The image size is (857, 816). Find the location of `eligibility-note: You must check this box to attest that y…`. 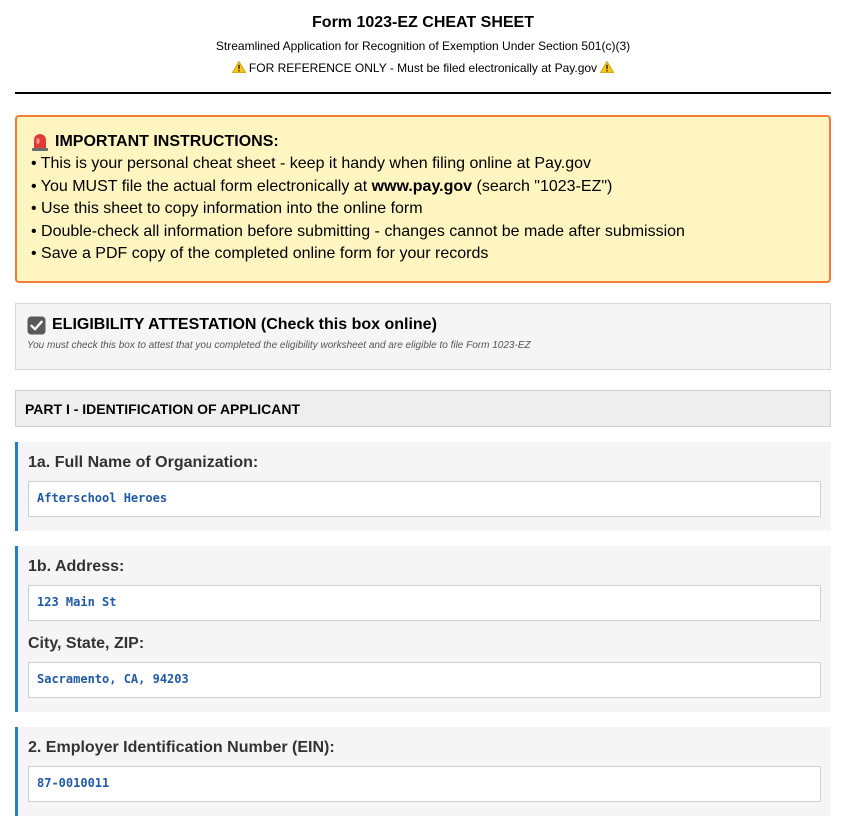

eligibility-note: You must check this box to attest that y… is located at coordinates (279, 345).